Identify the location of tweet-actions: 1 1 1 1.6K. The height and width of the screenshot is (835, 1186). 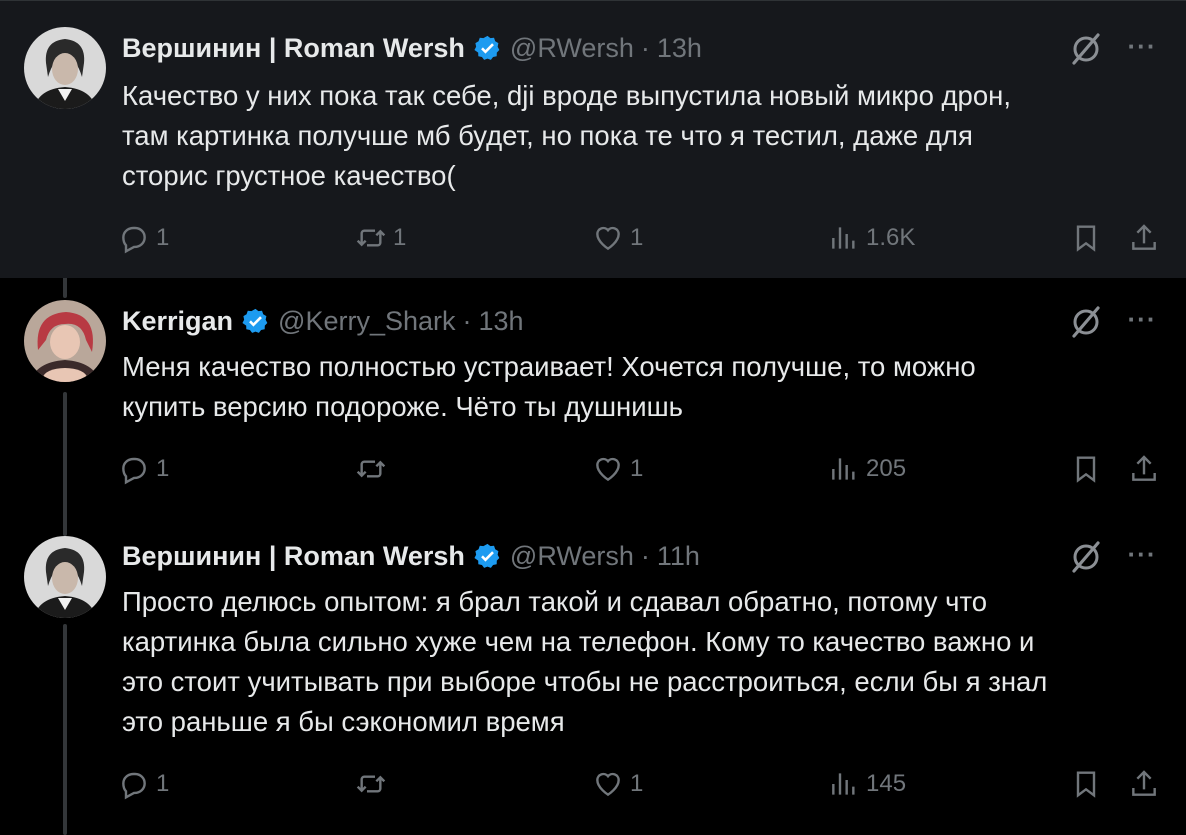
(639, 238).